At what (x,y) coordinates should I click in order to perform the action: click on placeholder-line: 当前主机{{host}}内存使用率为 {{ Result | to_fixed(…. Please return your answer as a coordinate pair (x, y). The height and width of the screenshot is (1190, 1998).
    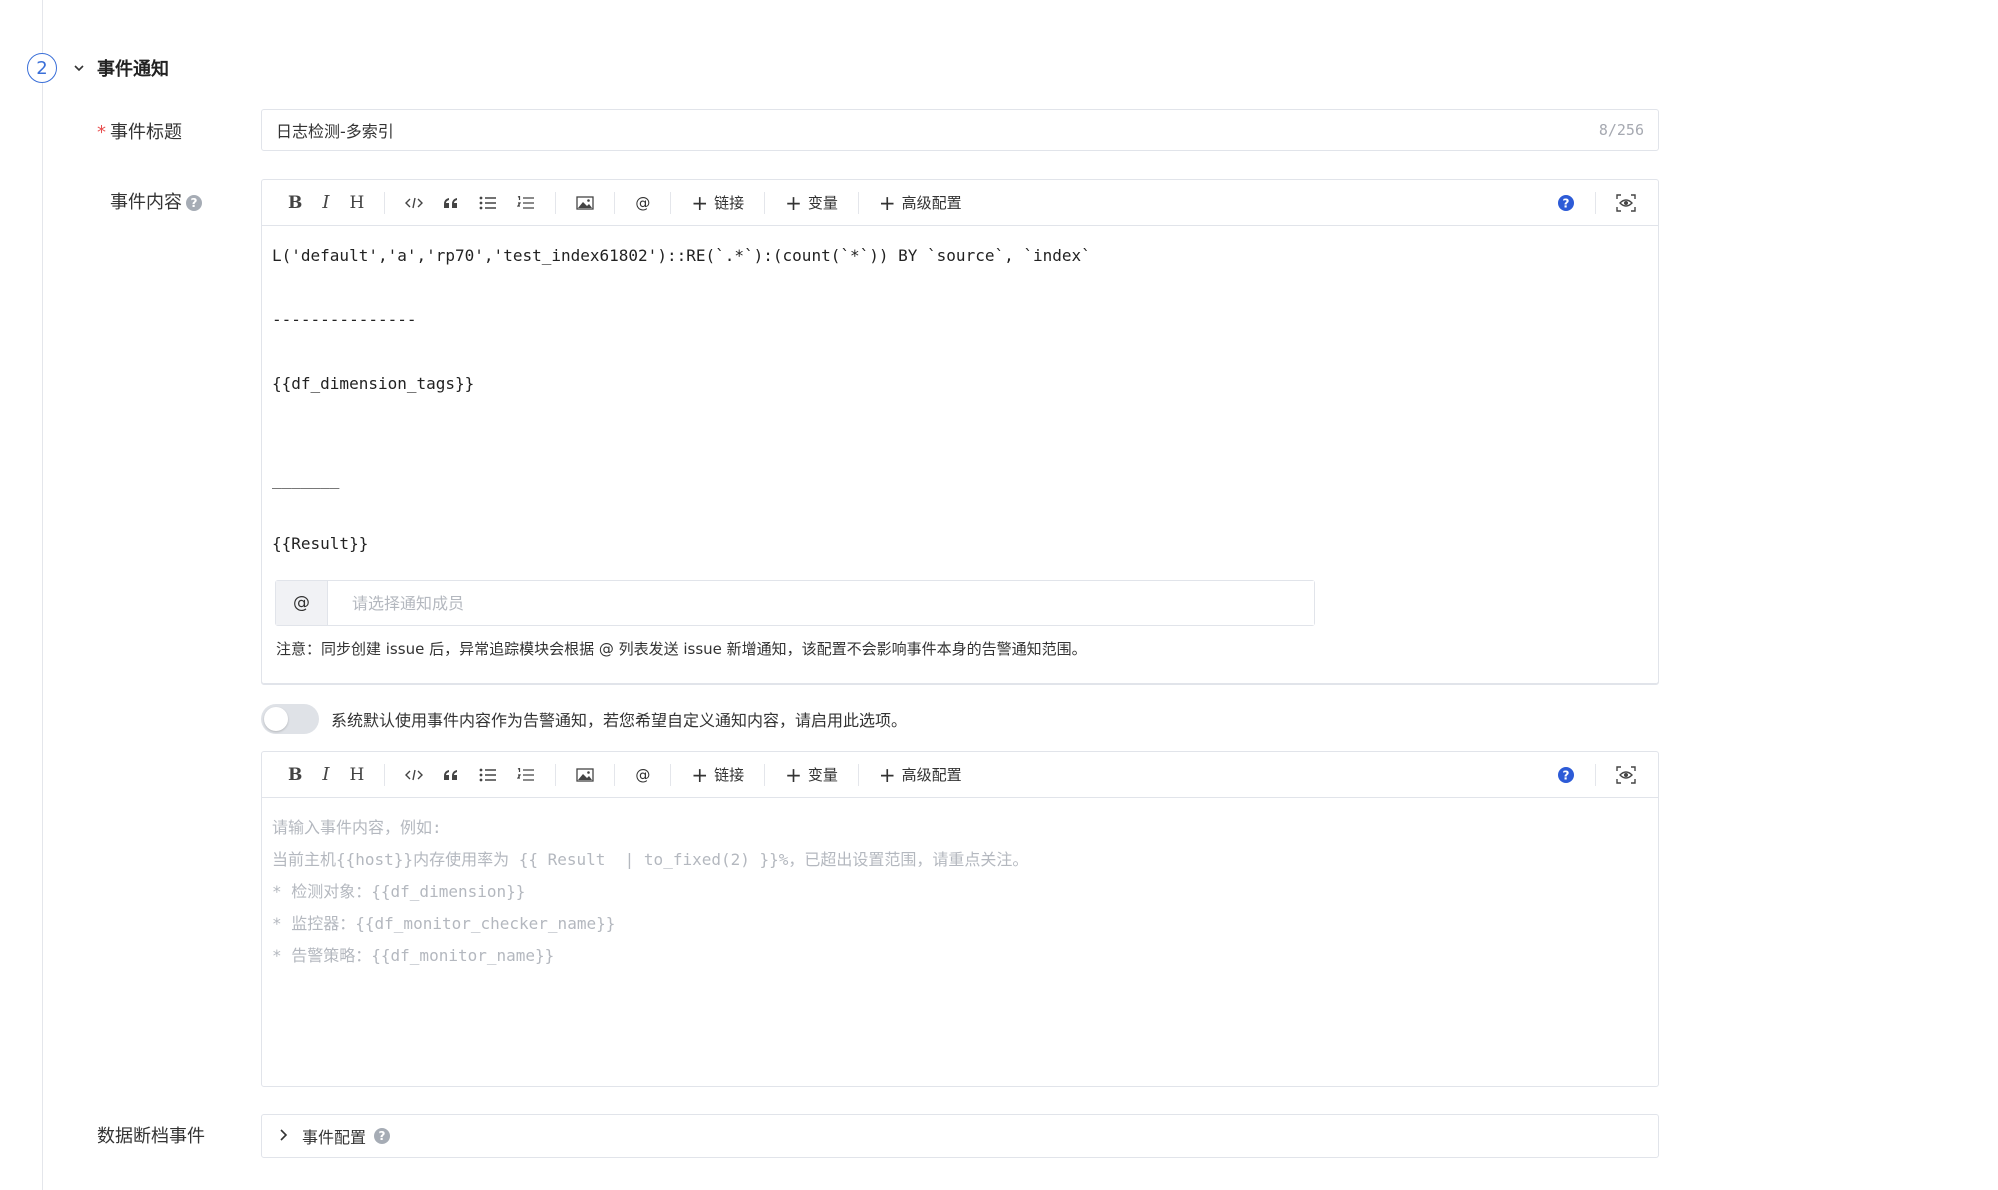
    Looking at the image, I should click on (650, 859).